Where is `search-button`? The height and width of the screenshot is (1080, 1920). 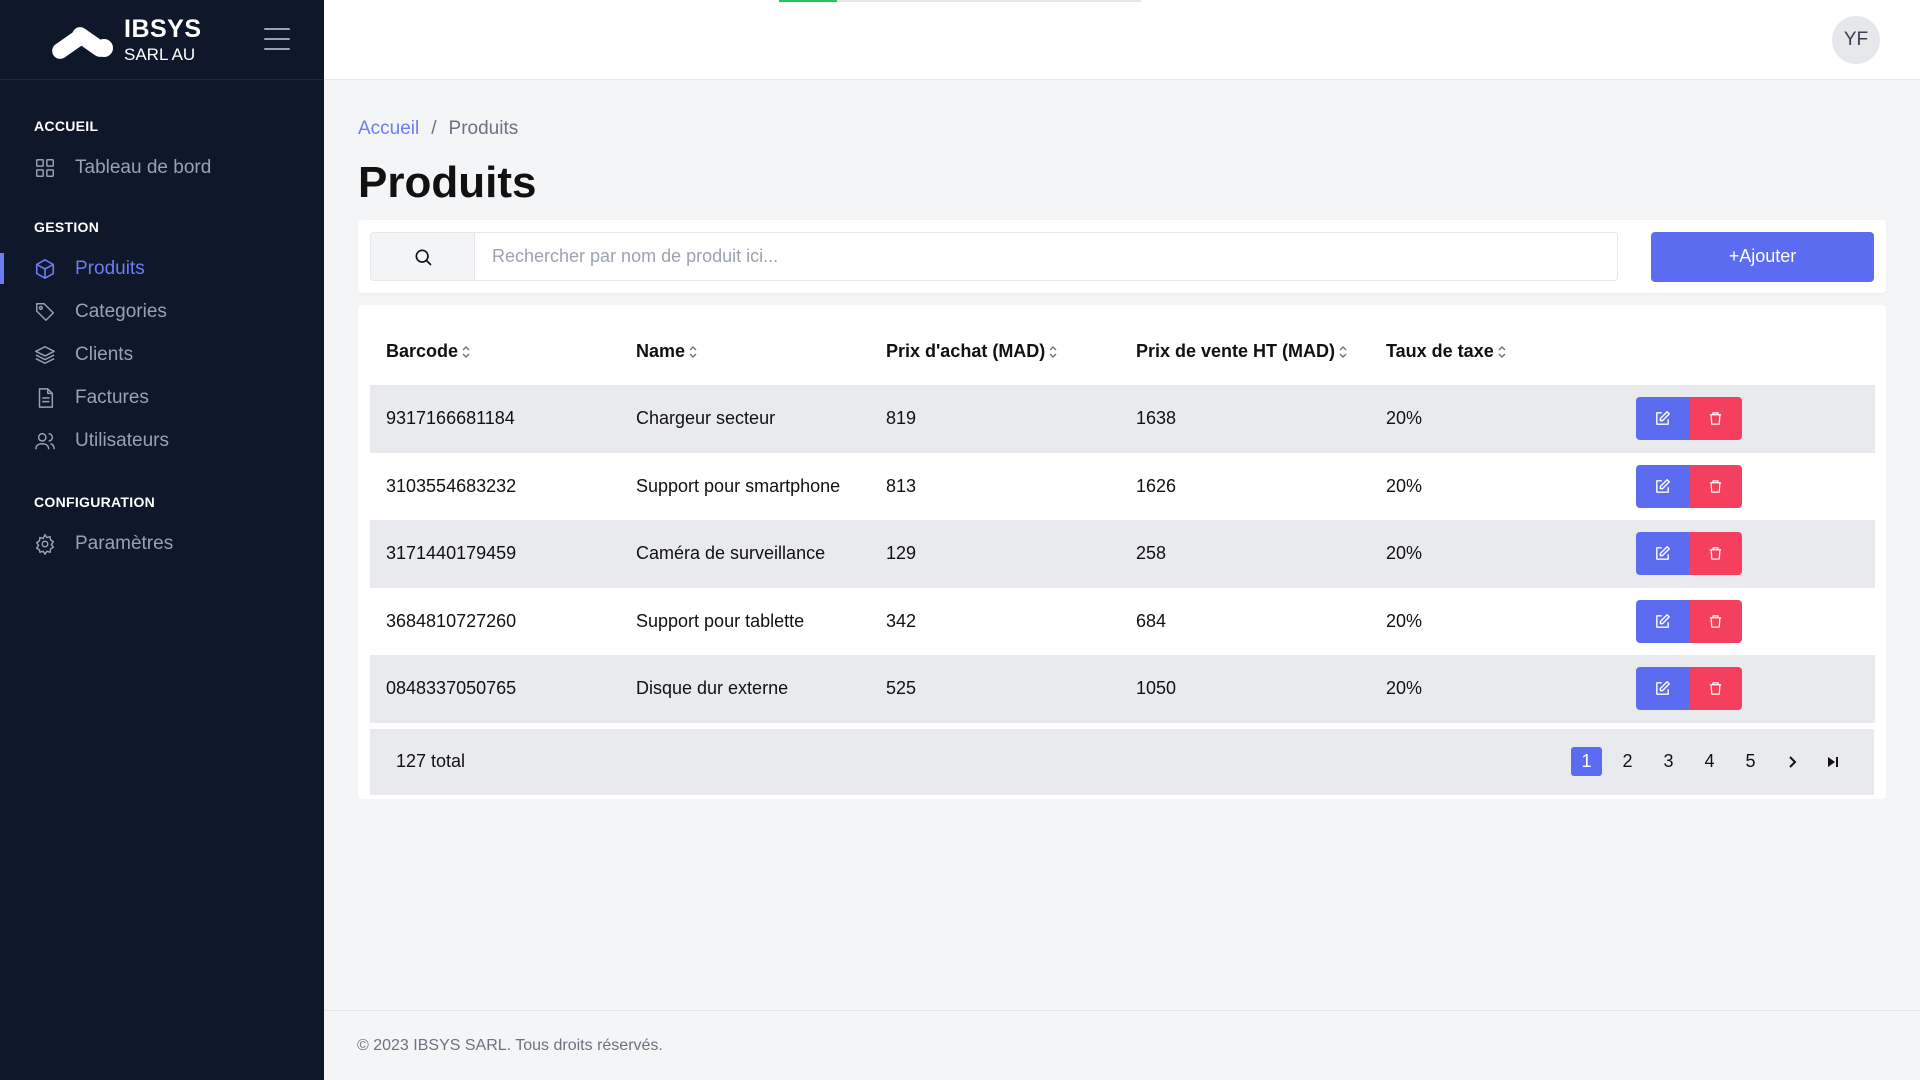 search-button is located at coordinates (422, 256).